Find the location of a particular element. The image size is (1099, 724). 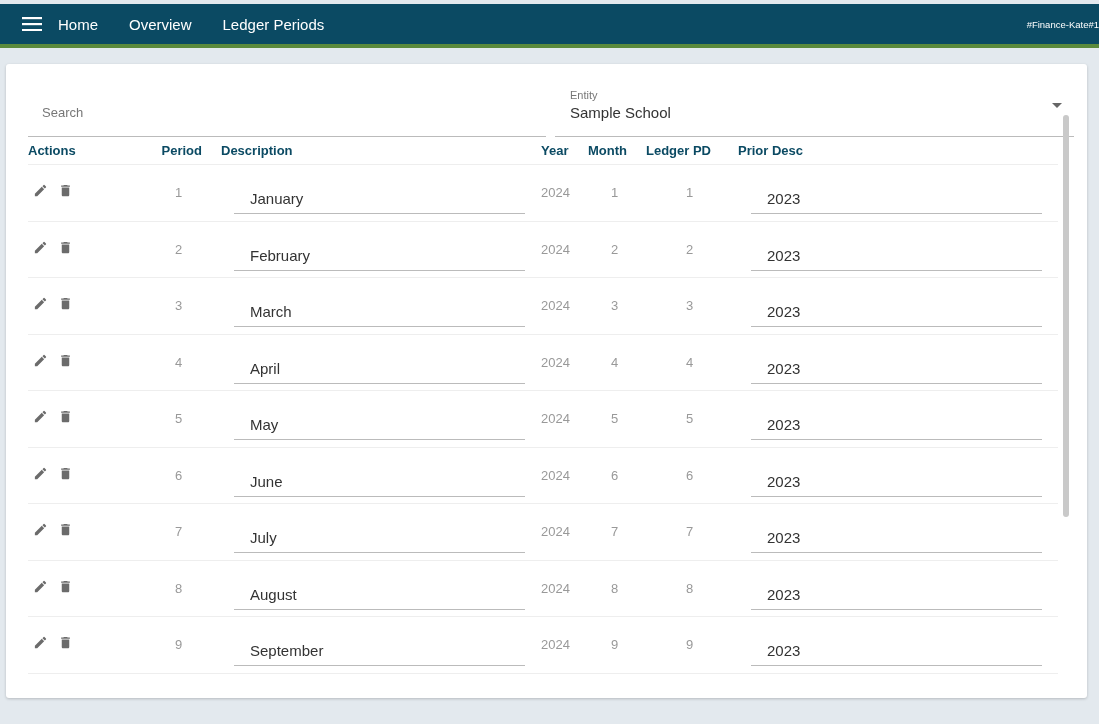

column-header: Description is located at coordinates (257, 150).